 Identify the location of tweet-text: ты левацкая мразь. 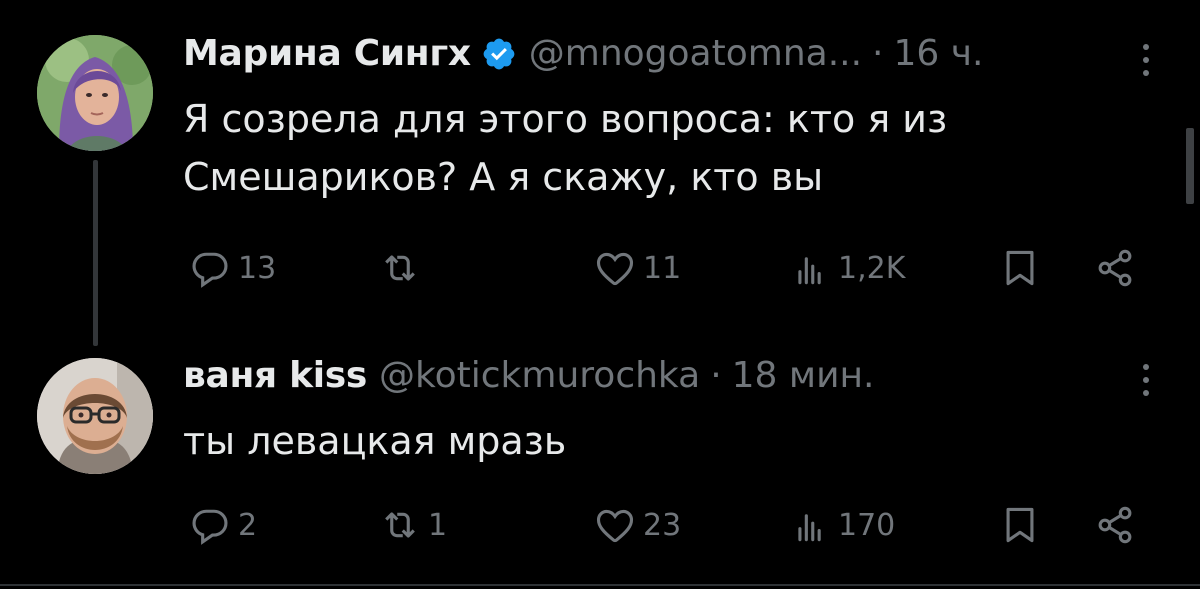
(633, 441).